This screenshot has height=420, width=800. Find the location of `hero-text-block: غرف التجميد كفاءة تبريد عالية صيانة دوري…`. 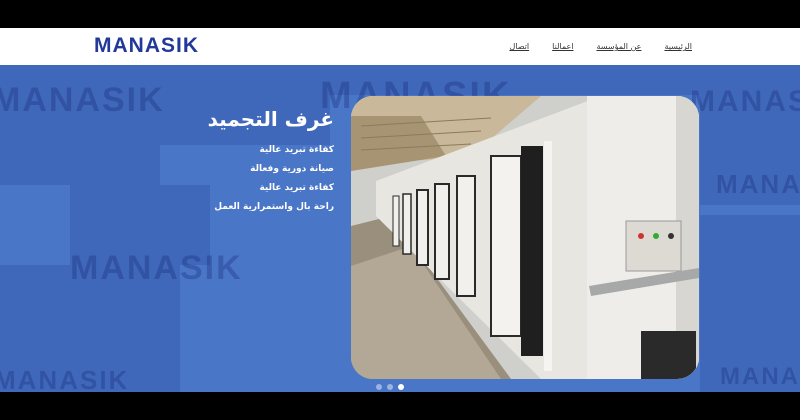

hero-text-block: غرف التجميد كفاءة تبريد عالية صيانة دوري… is located at coordinates (271, 162).